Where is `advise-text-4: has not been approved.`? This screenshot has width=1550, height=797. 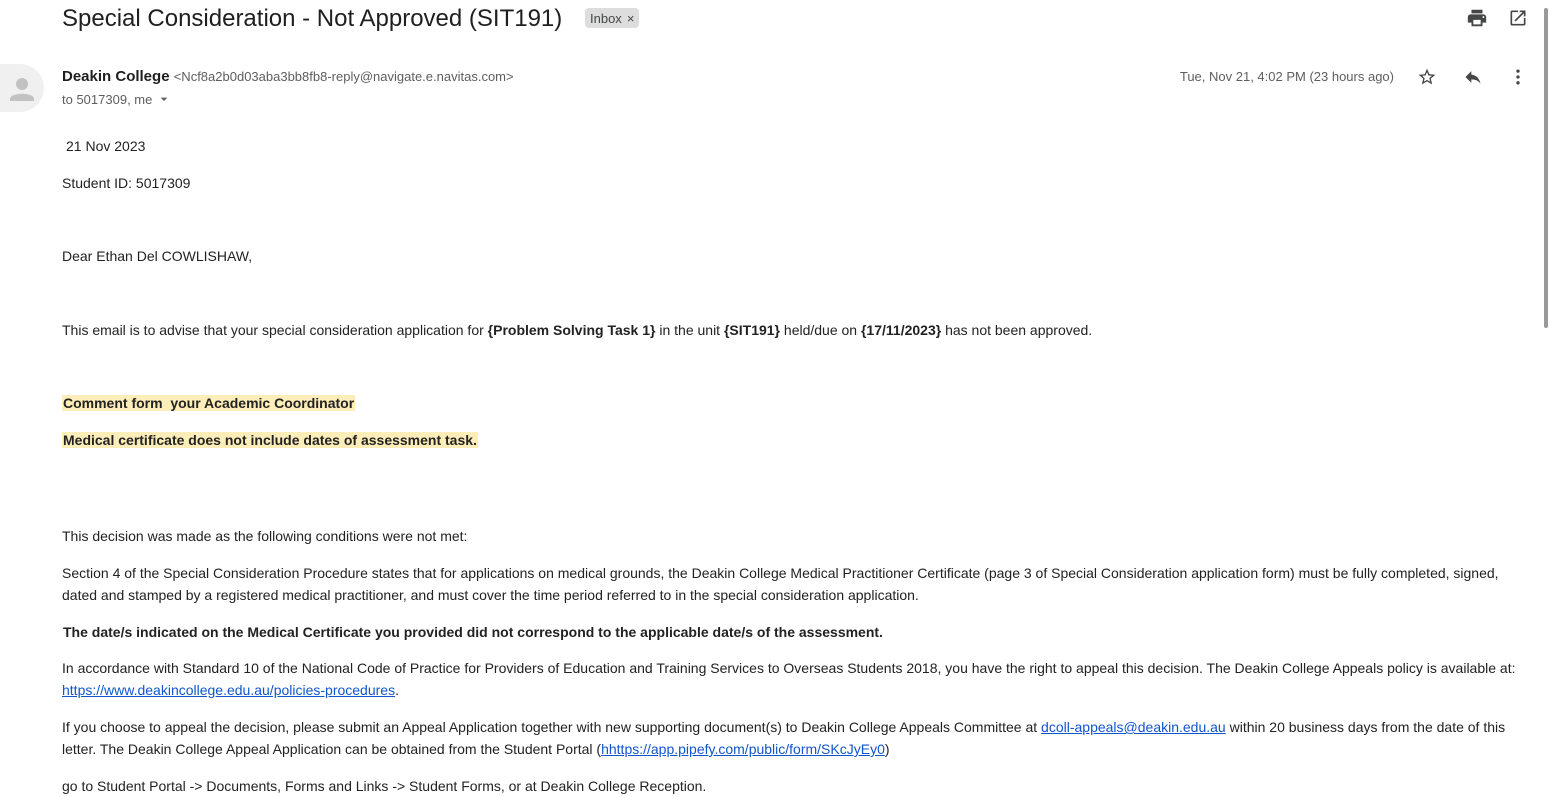 advise-text-4: has not been approved. is located at coordinates (1017, 330).